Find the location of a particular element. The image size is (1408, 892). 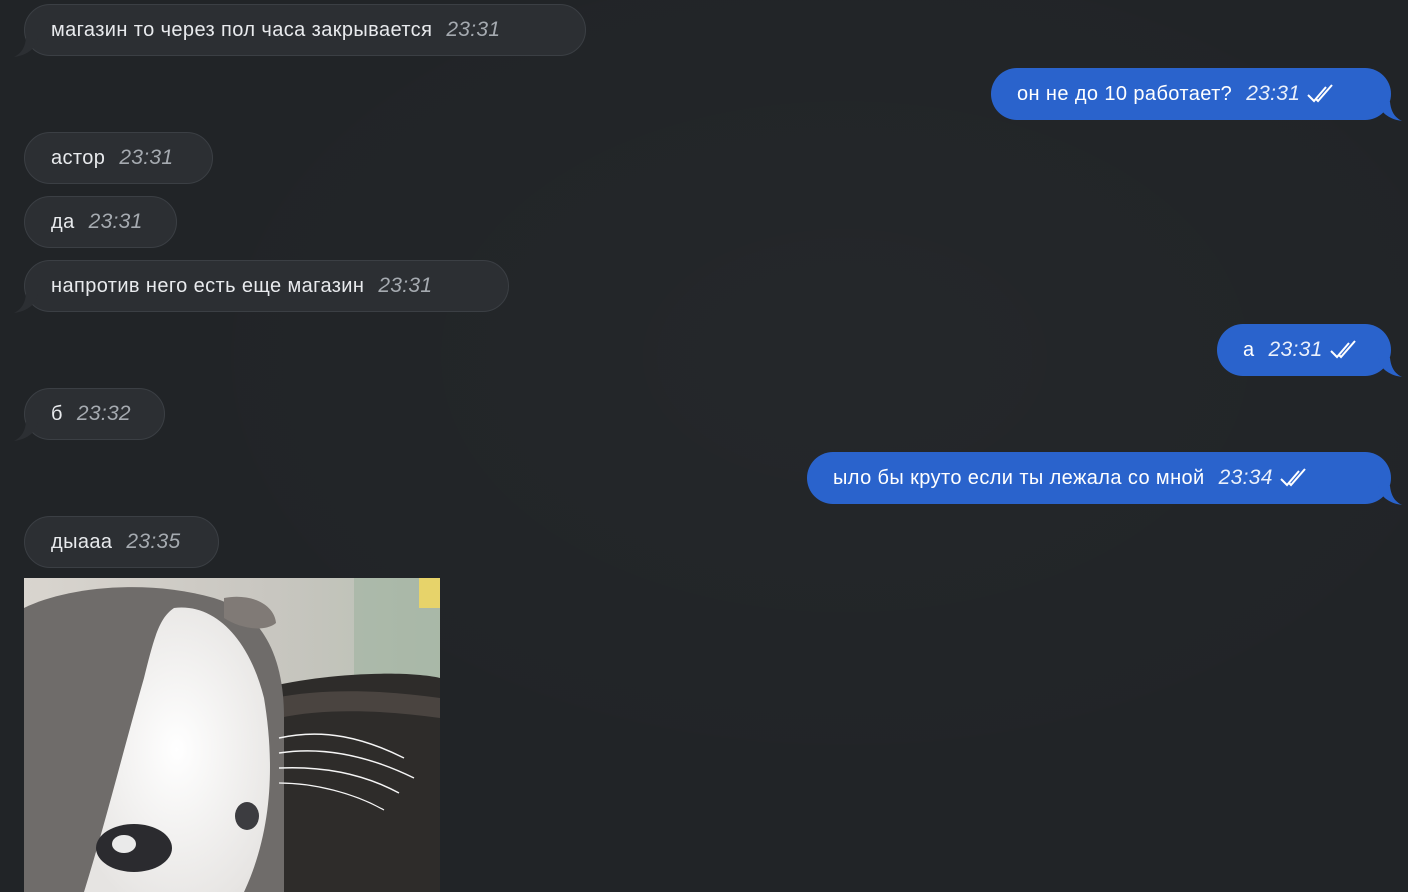

message-time: 23:34 is located at coordinates (1245, 477).